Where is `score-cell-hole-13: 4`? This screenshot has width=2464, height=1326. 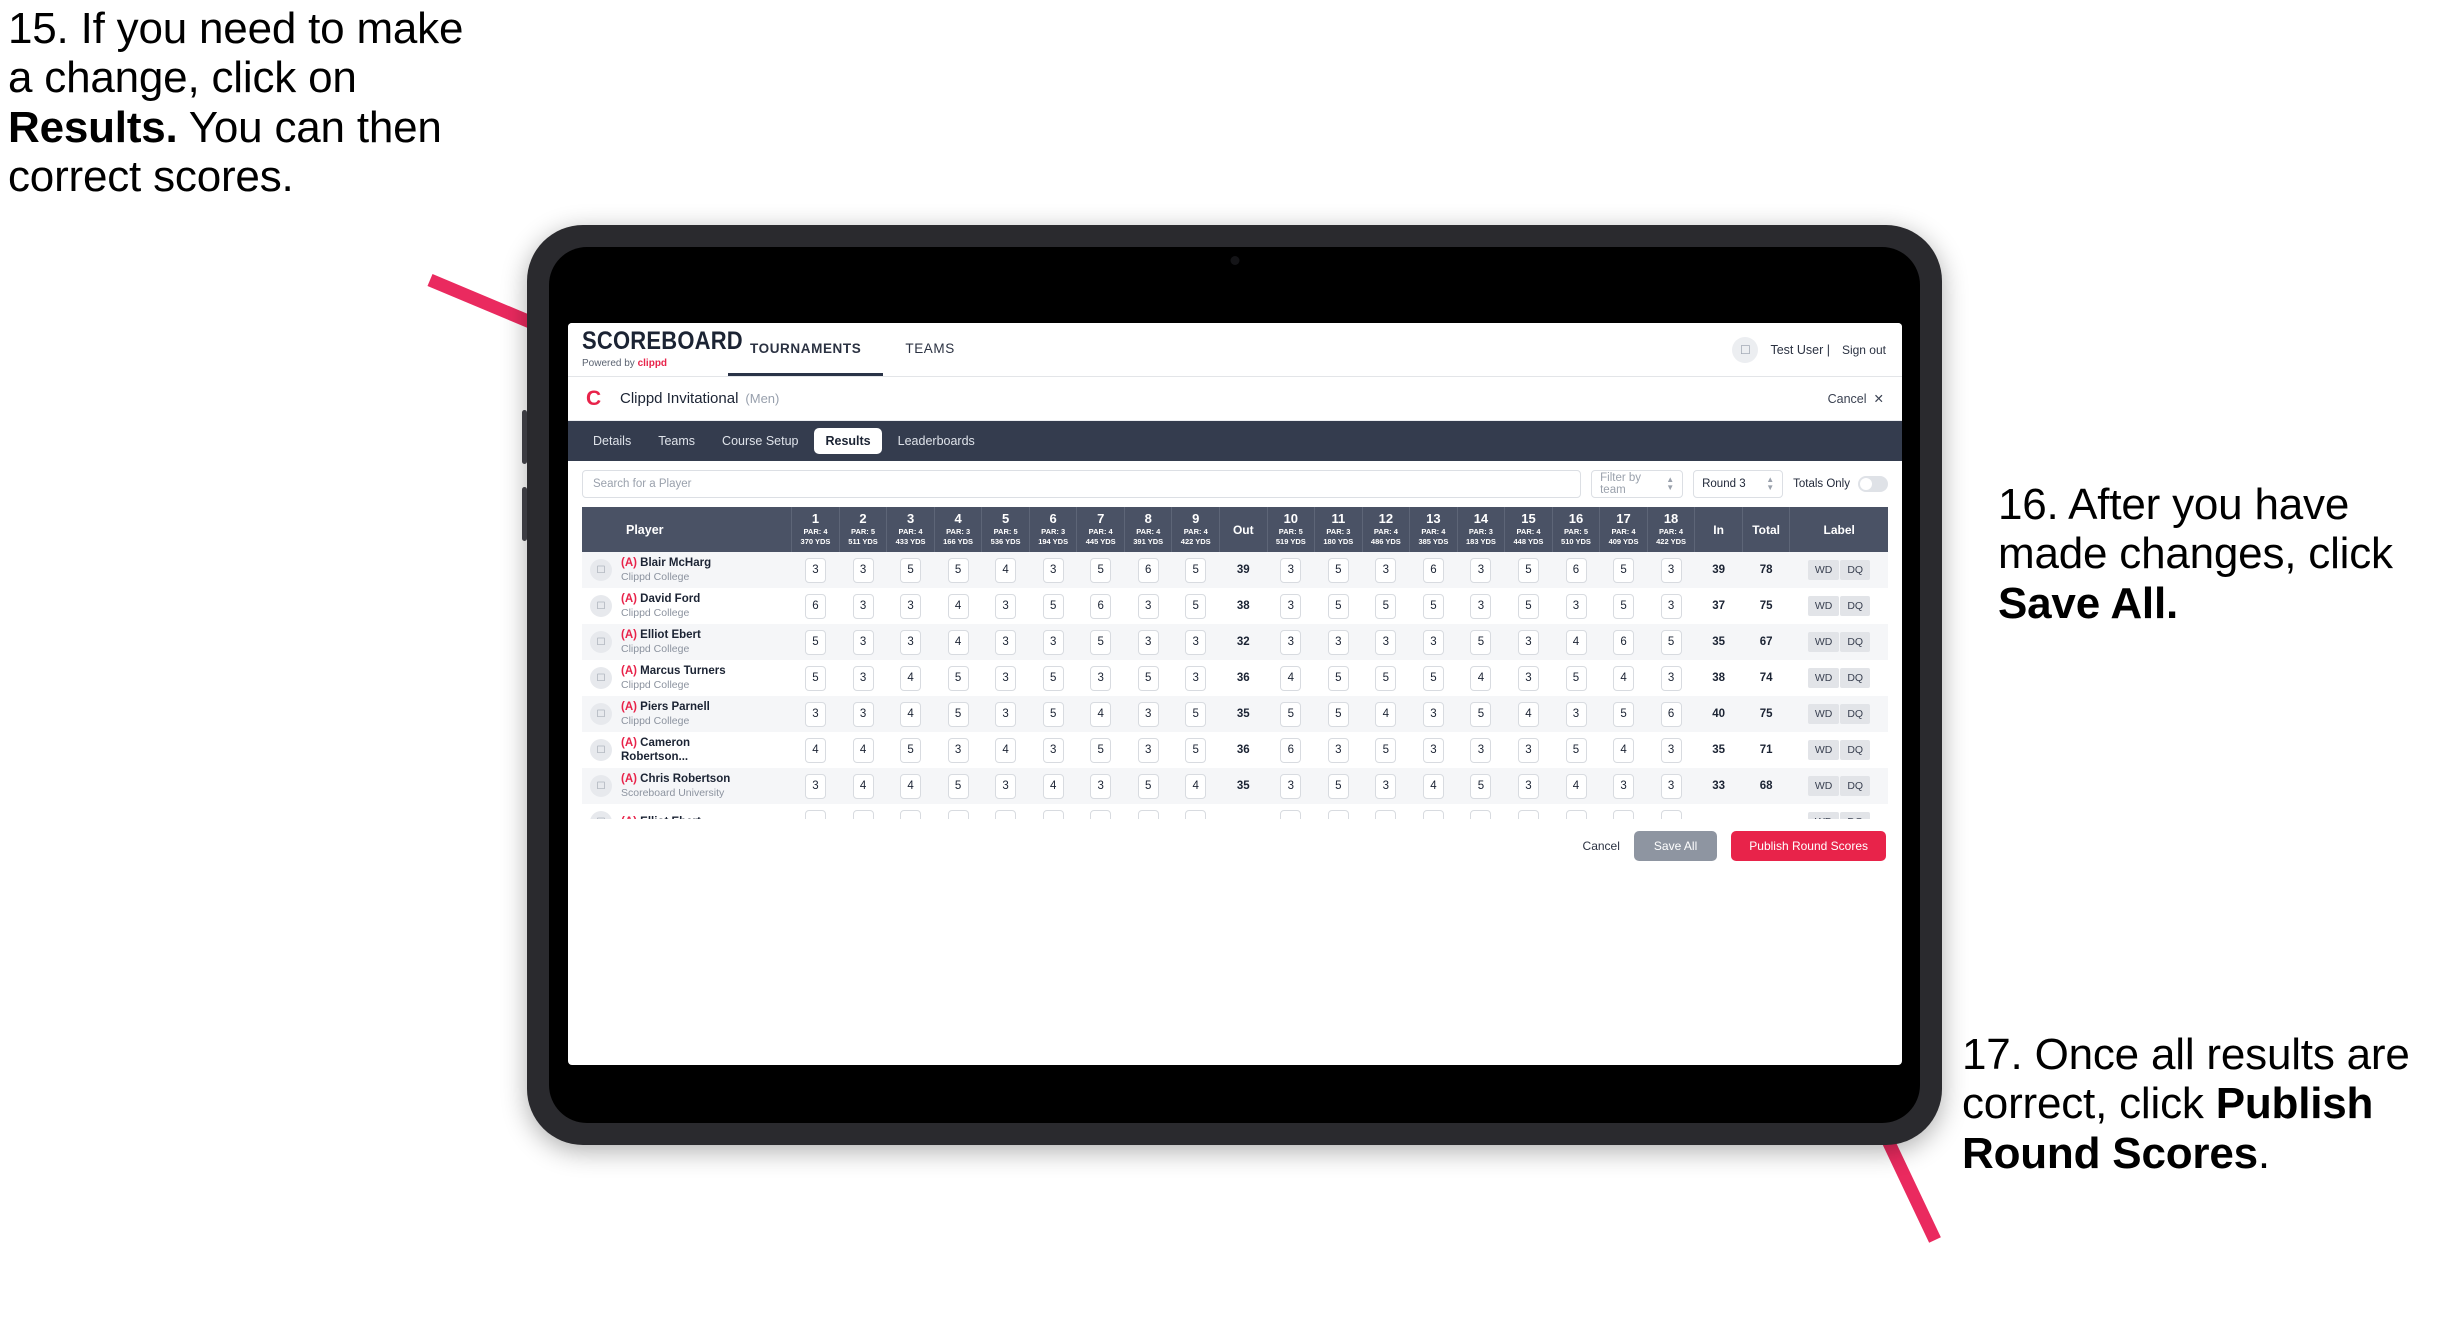
score-cell-hole-13: 4 is located at coordinates (1434, 786).